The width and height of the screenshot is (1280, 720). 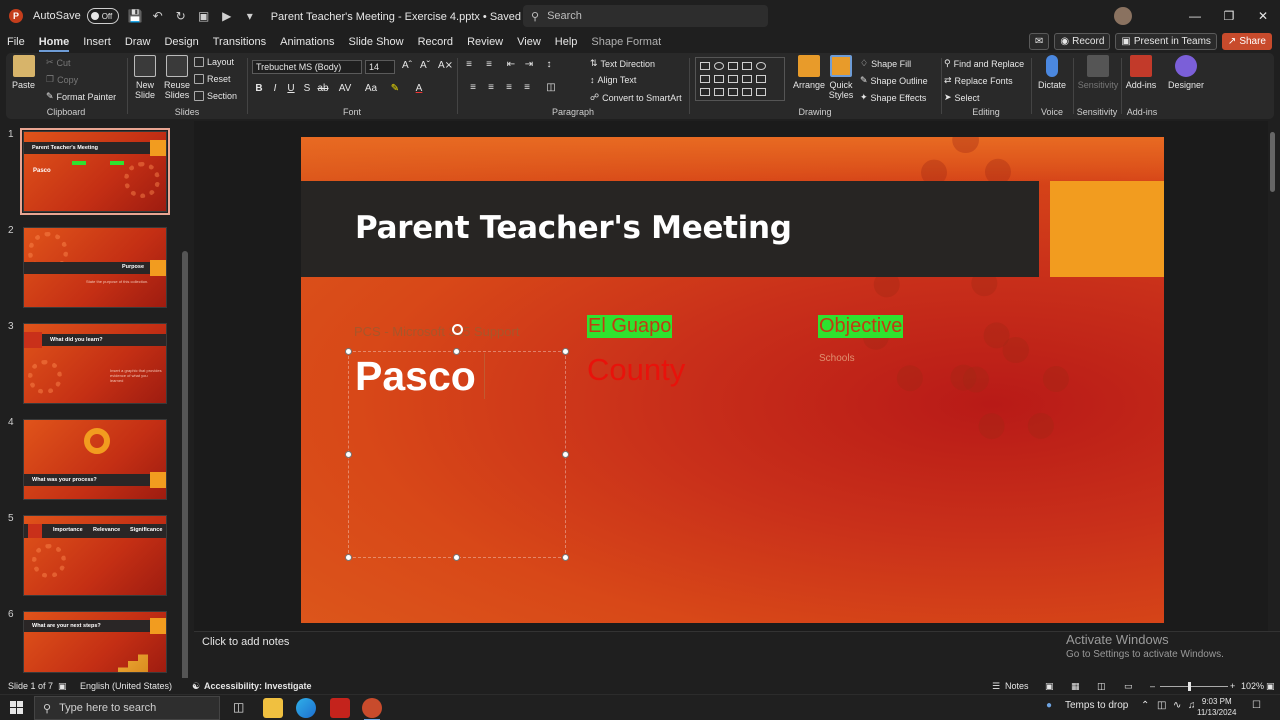 I want to click on shape-callout-icon, so click(x=761, y=79).